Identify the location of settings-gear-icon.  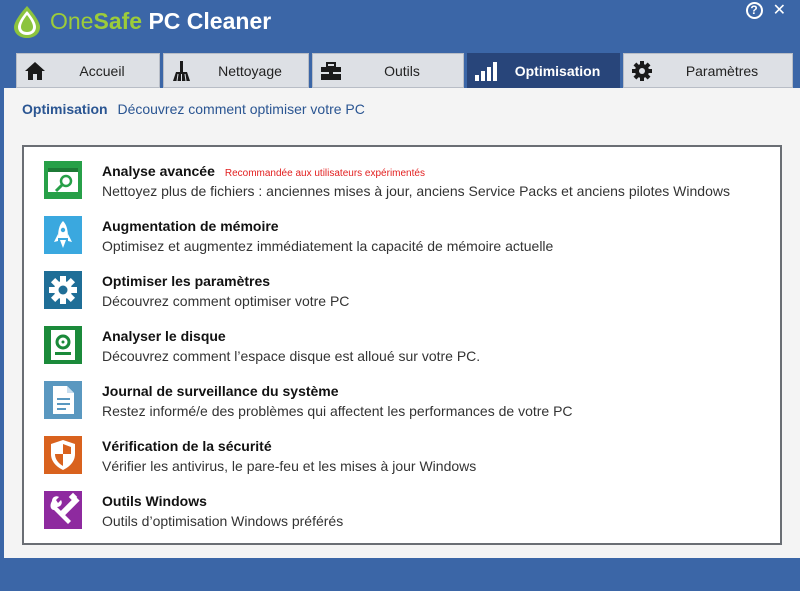
(63, 290).